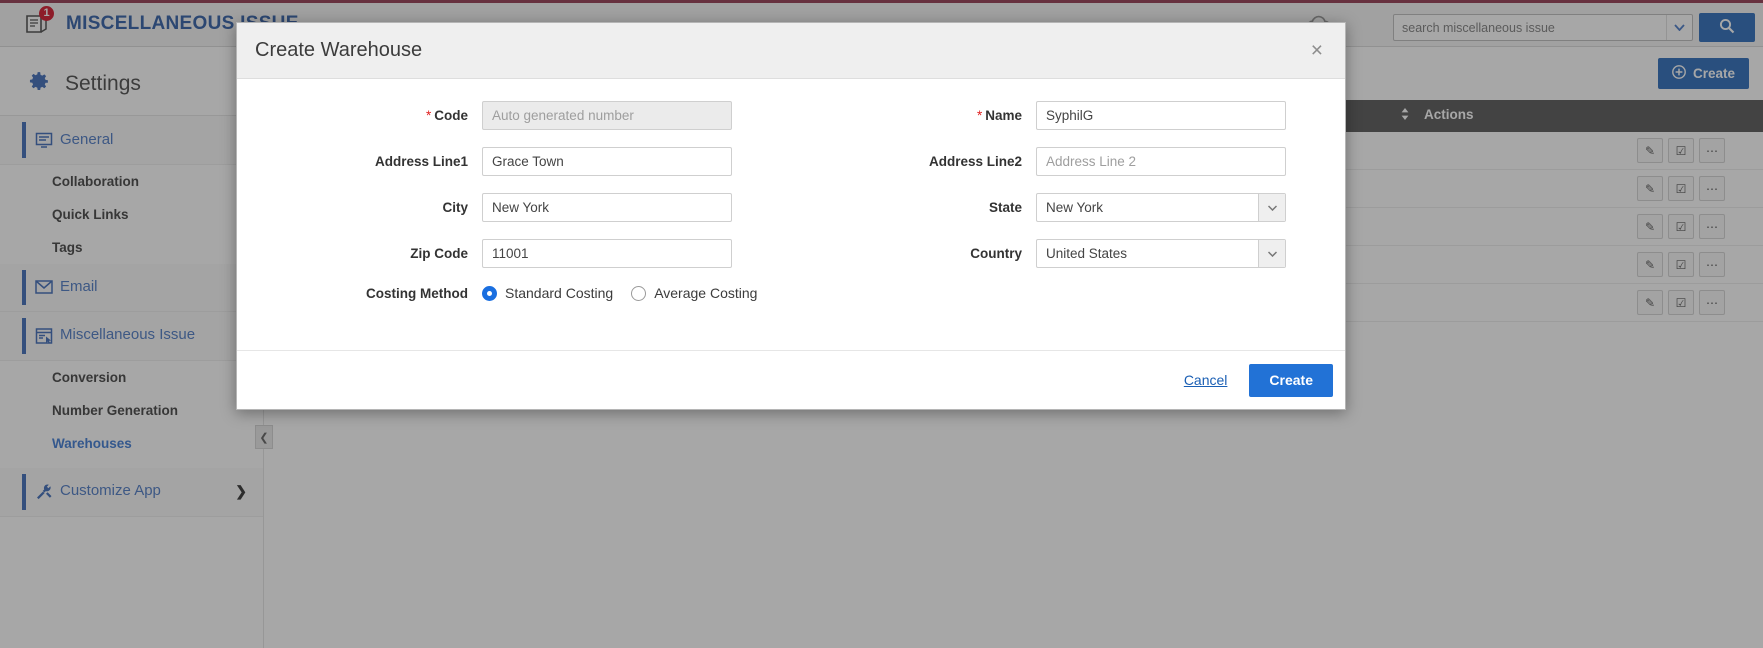 This screenshot has height=648, width=1763. I want to click on field-country: Country, so click(1068, 253).